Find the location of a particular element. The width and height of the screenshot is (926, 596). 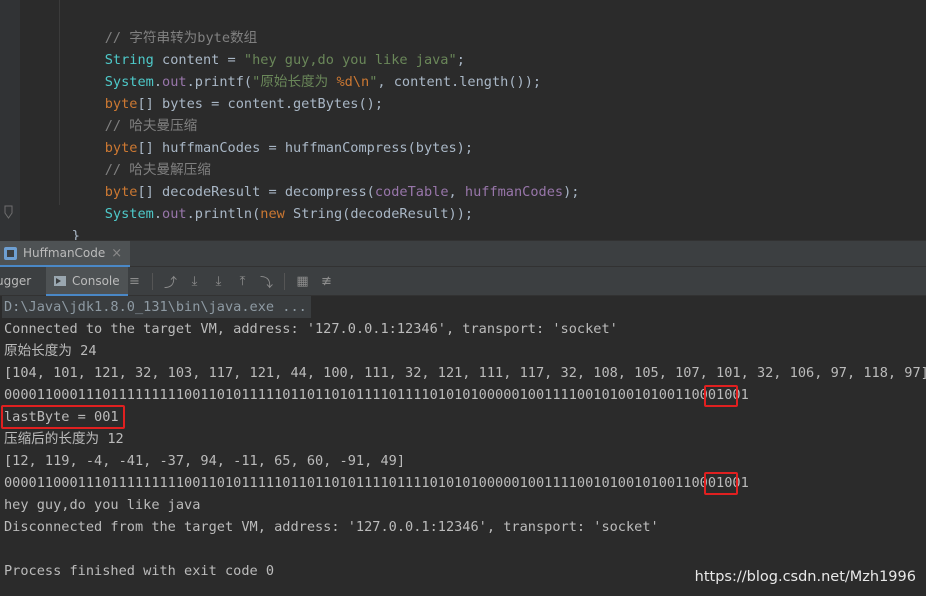

run-tab-huffmancode: HuffmanCode × is located at coordinates (65, 254).